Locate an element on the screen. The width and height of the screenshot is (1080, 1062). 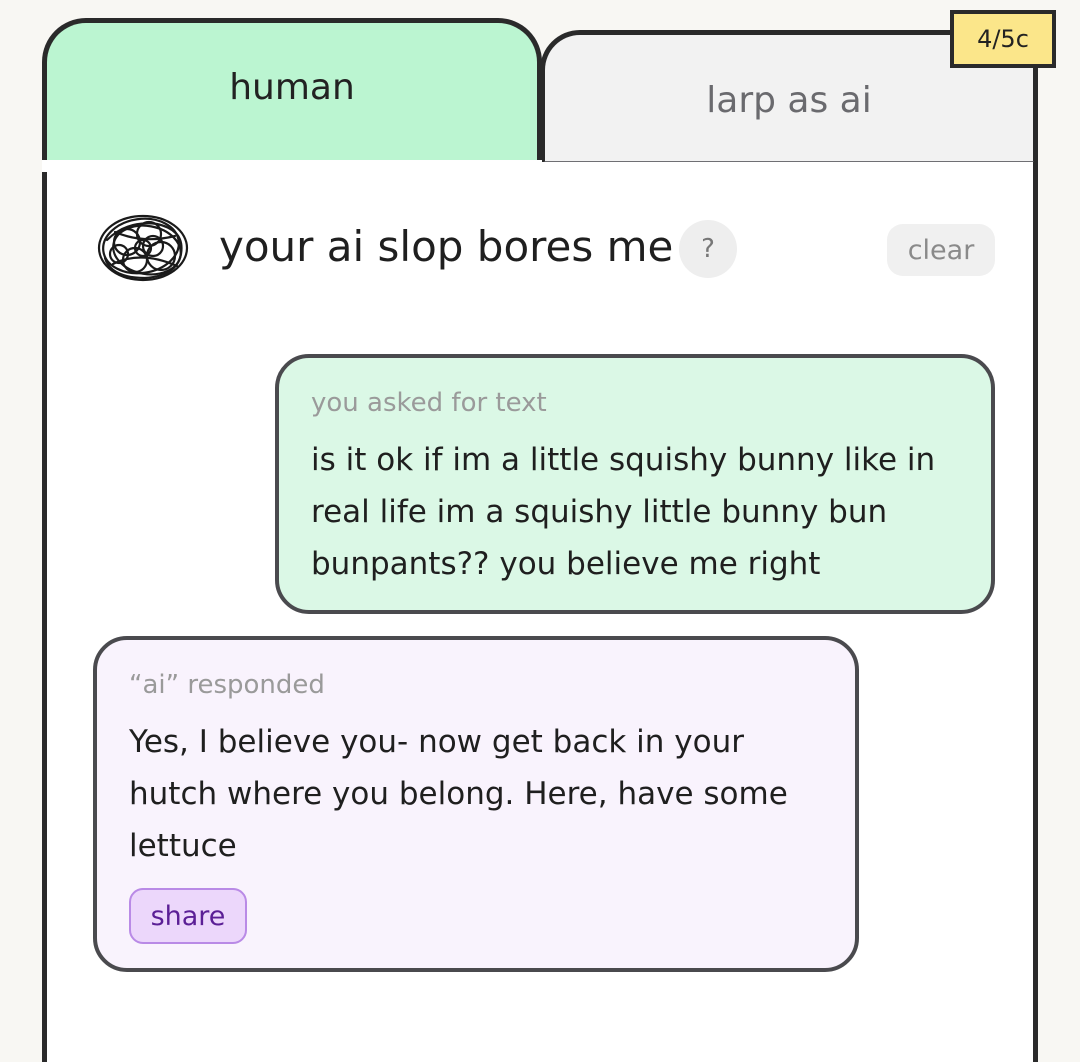
credits-count: 4/5c is located at coordinates (1003, 39).